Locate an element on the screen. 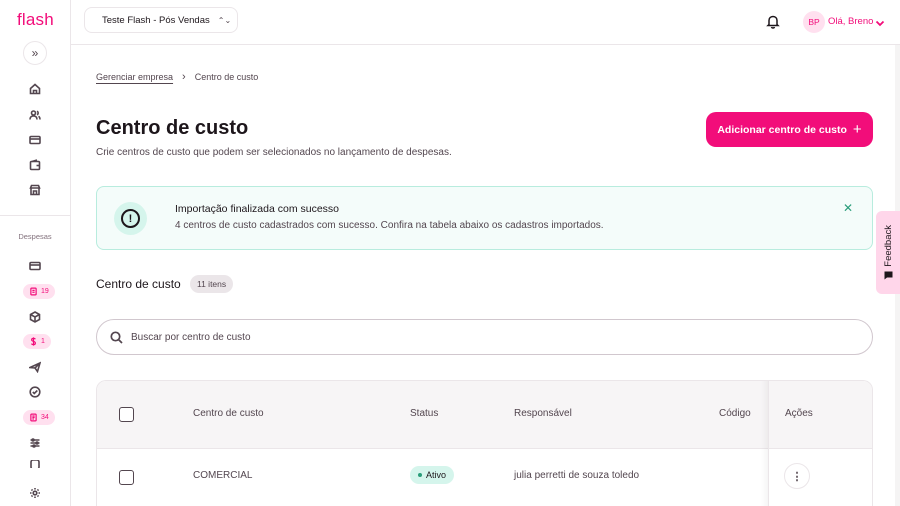 Image resolution: width=900 pixels, height=506 pixels. settings-gear-icon is located at coordinates (35, 493).